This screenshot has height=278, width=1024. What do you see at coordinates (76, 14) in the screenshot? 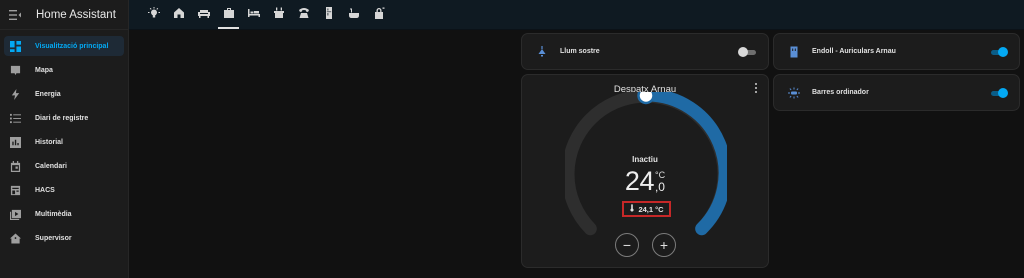
I see `app-title: Home Assistant` at bounding box center [76, 14].